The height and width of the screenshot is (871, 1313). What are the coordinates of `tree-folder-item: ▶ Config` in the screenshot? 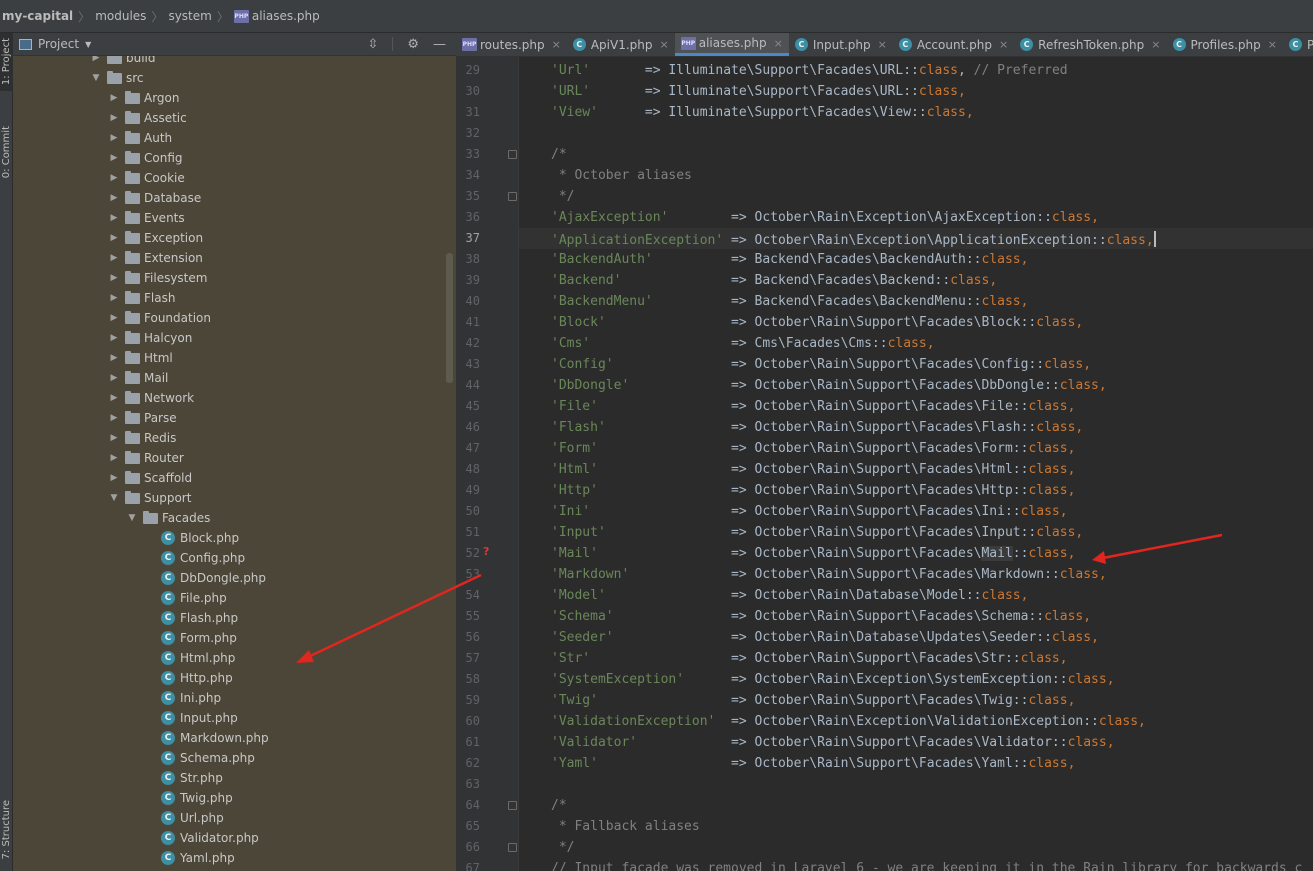 It's located at (233, 158).